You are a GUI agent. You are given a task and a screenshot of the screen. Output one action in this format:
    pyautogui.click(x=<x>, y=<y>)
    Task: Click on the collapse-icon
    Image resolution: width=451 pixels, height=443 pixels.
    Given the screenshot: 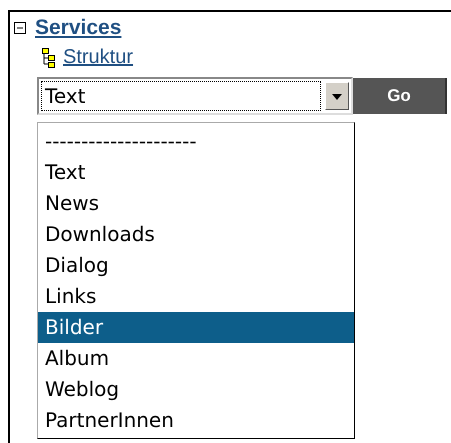 What is the action you would take?
    pyautogui.click(x=20, y=28)
    